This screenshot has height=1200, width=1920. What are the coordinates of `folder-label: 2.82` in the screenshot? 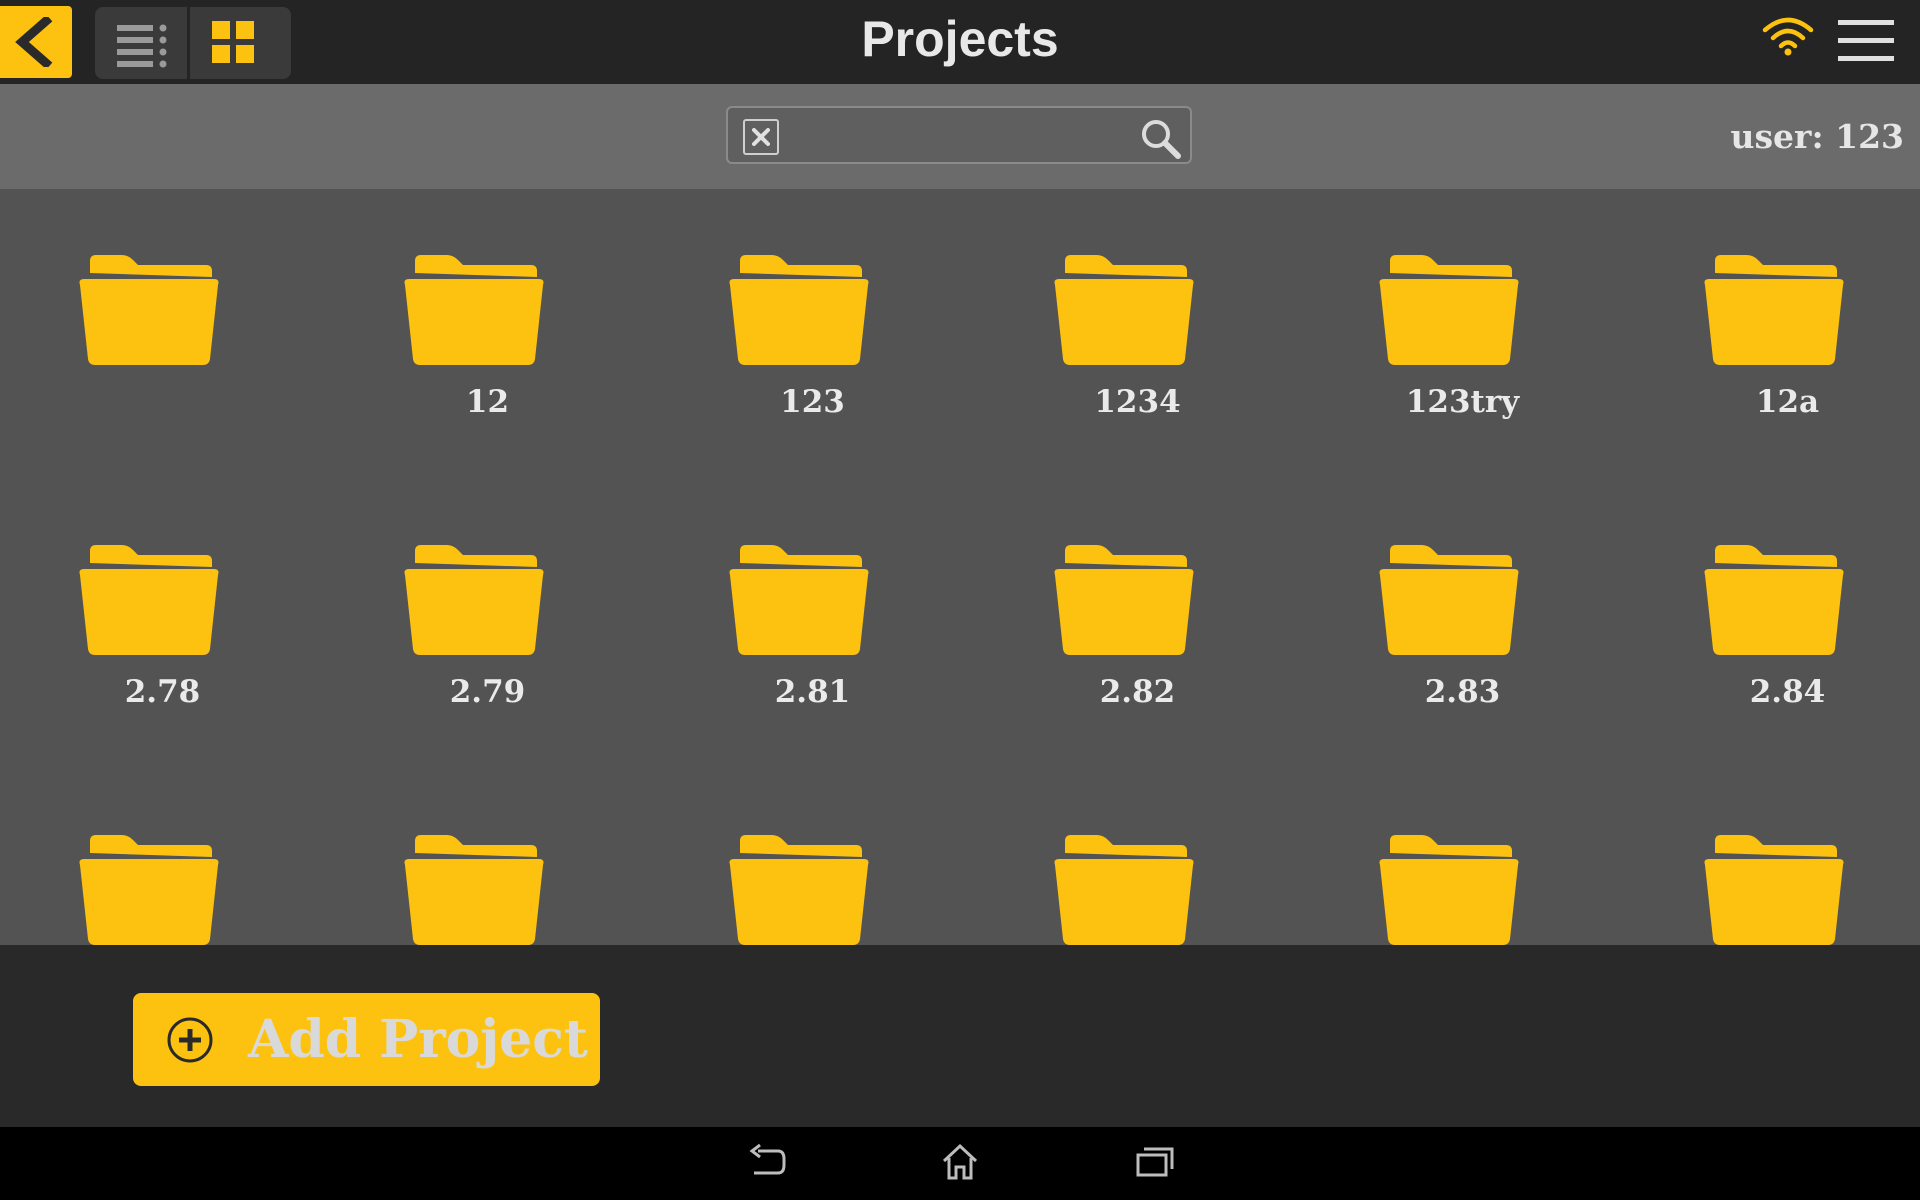 It's located at (1137, 692).